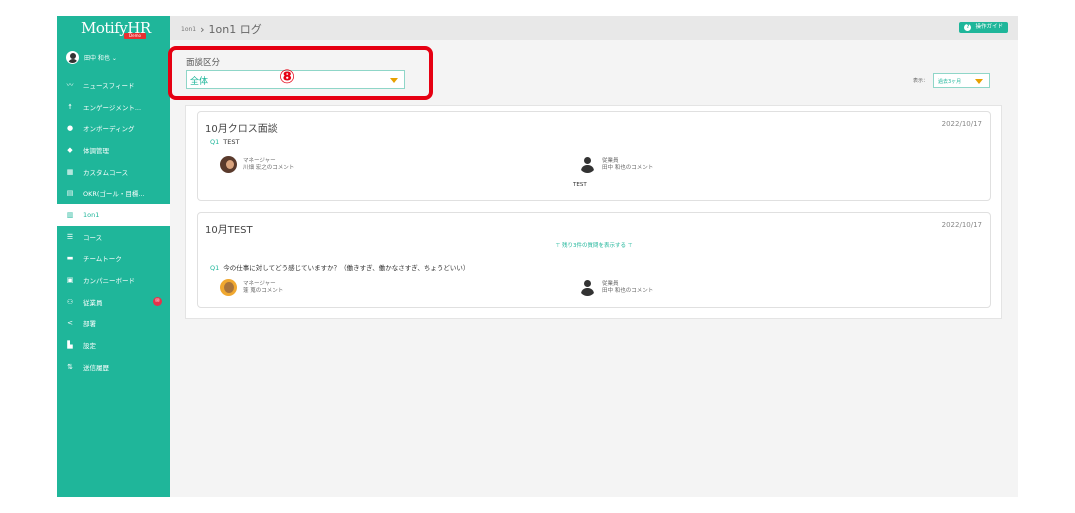  What do you see at coordinates (113, 237) in the screenshot?
I see `sidebar-item-7: ☰ コース` at bounding box center [113, 237].